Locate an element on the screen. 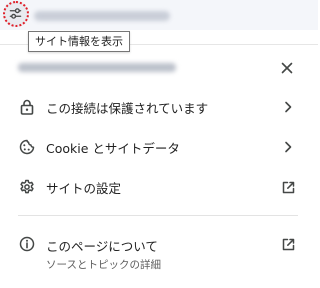 The height and width of the screenshot is (288, 320). info-icon is located at coordinates (27, 244).